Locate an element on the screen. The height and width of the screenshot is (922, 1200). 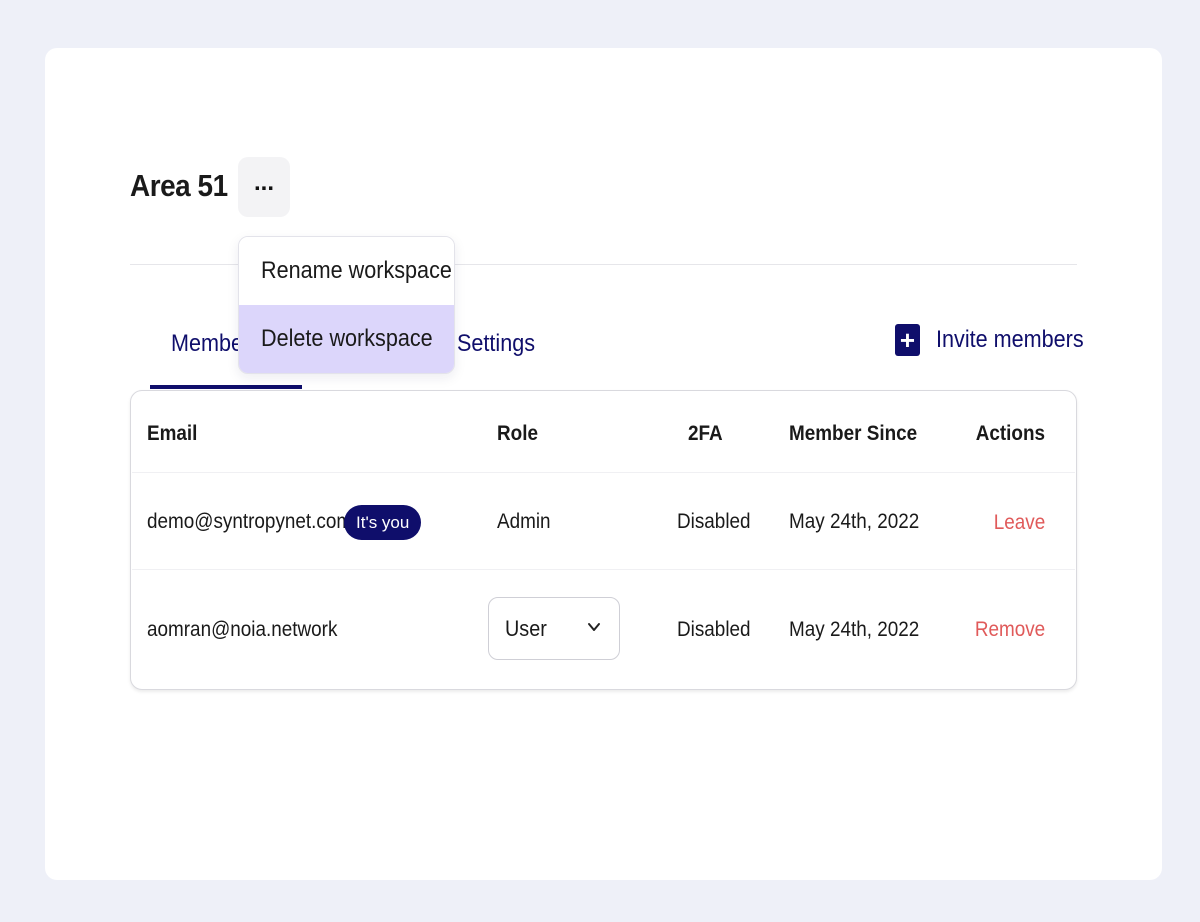
column-header-email: Email is located at coordinates (172, 433).